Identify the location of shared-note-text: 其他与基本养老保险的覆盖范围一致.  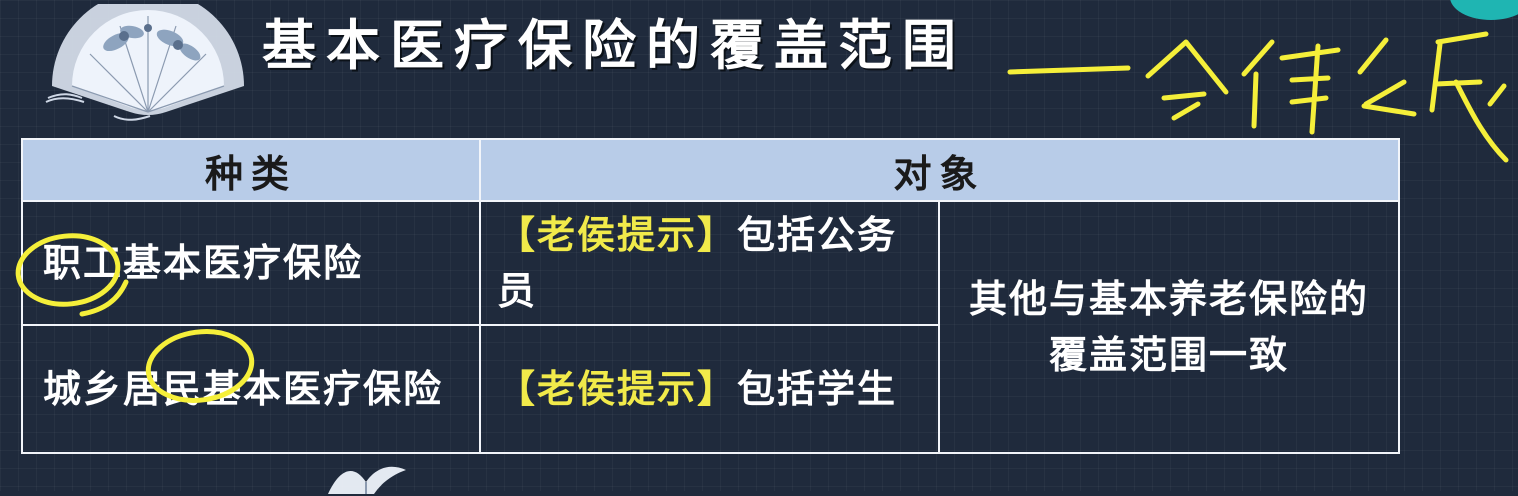
(1169, 327).